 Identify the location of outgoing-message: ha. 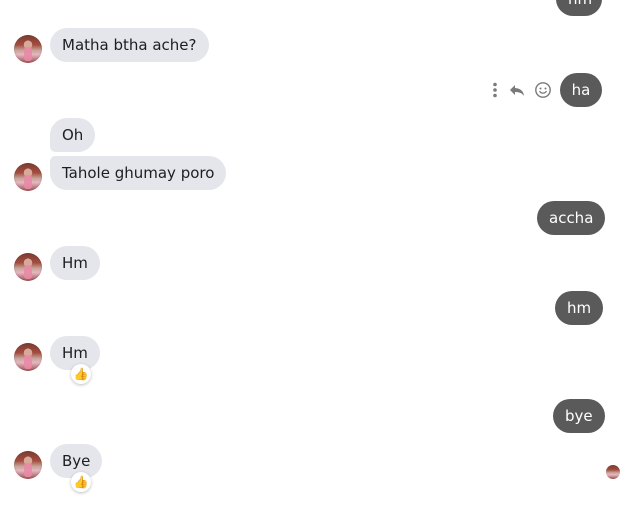
(581, 90).